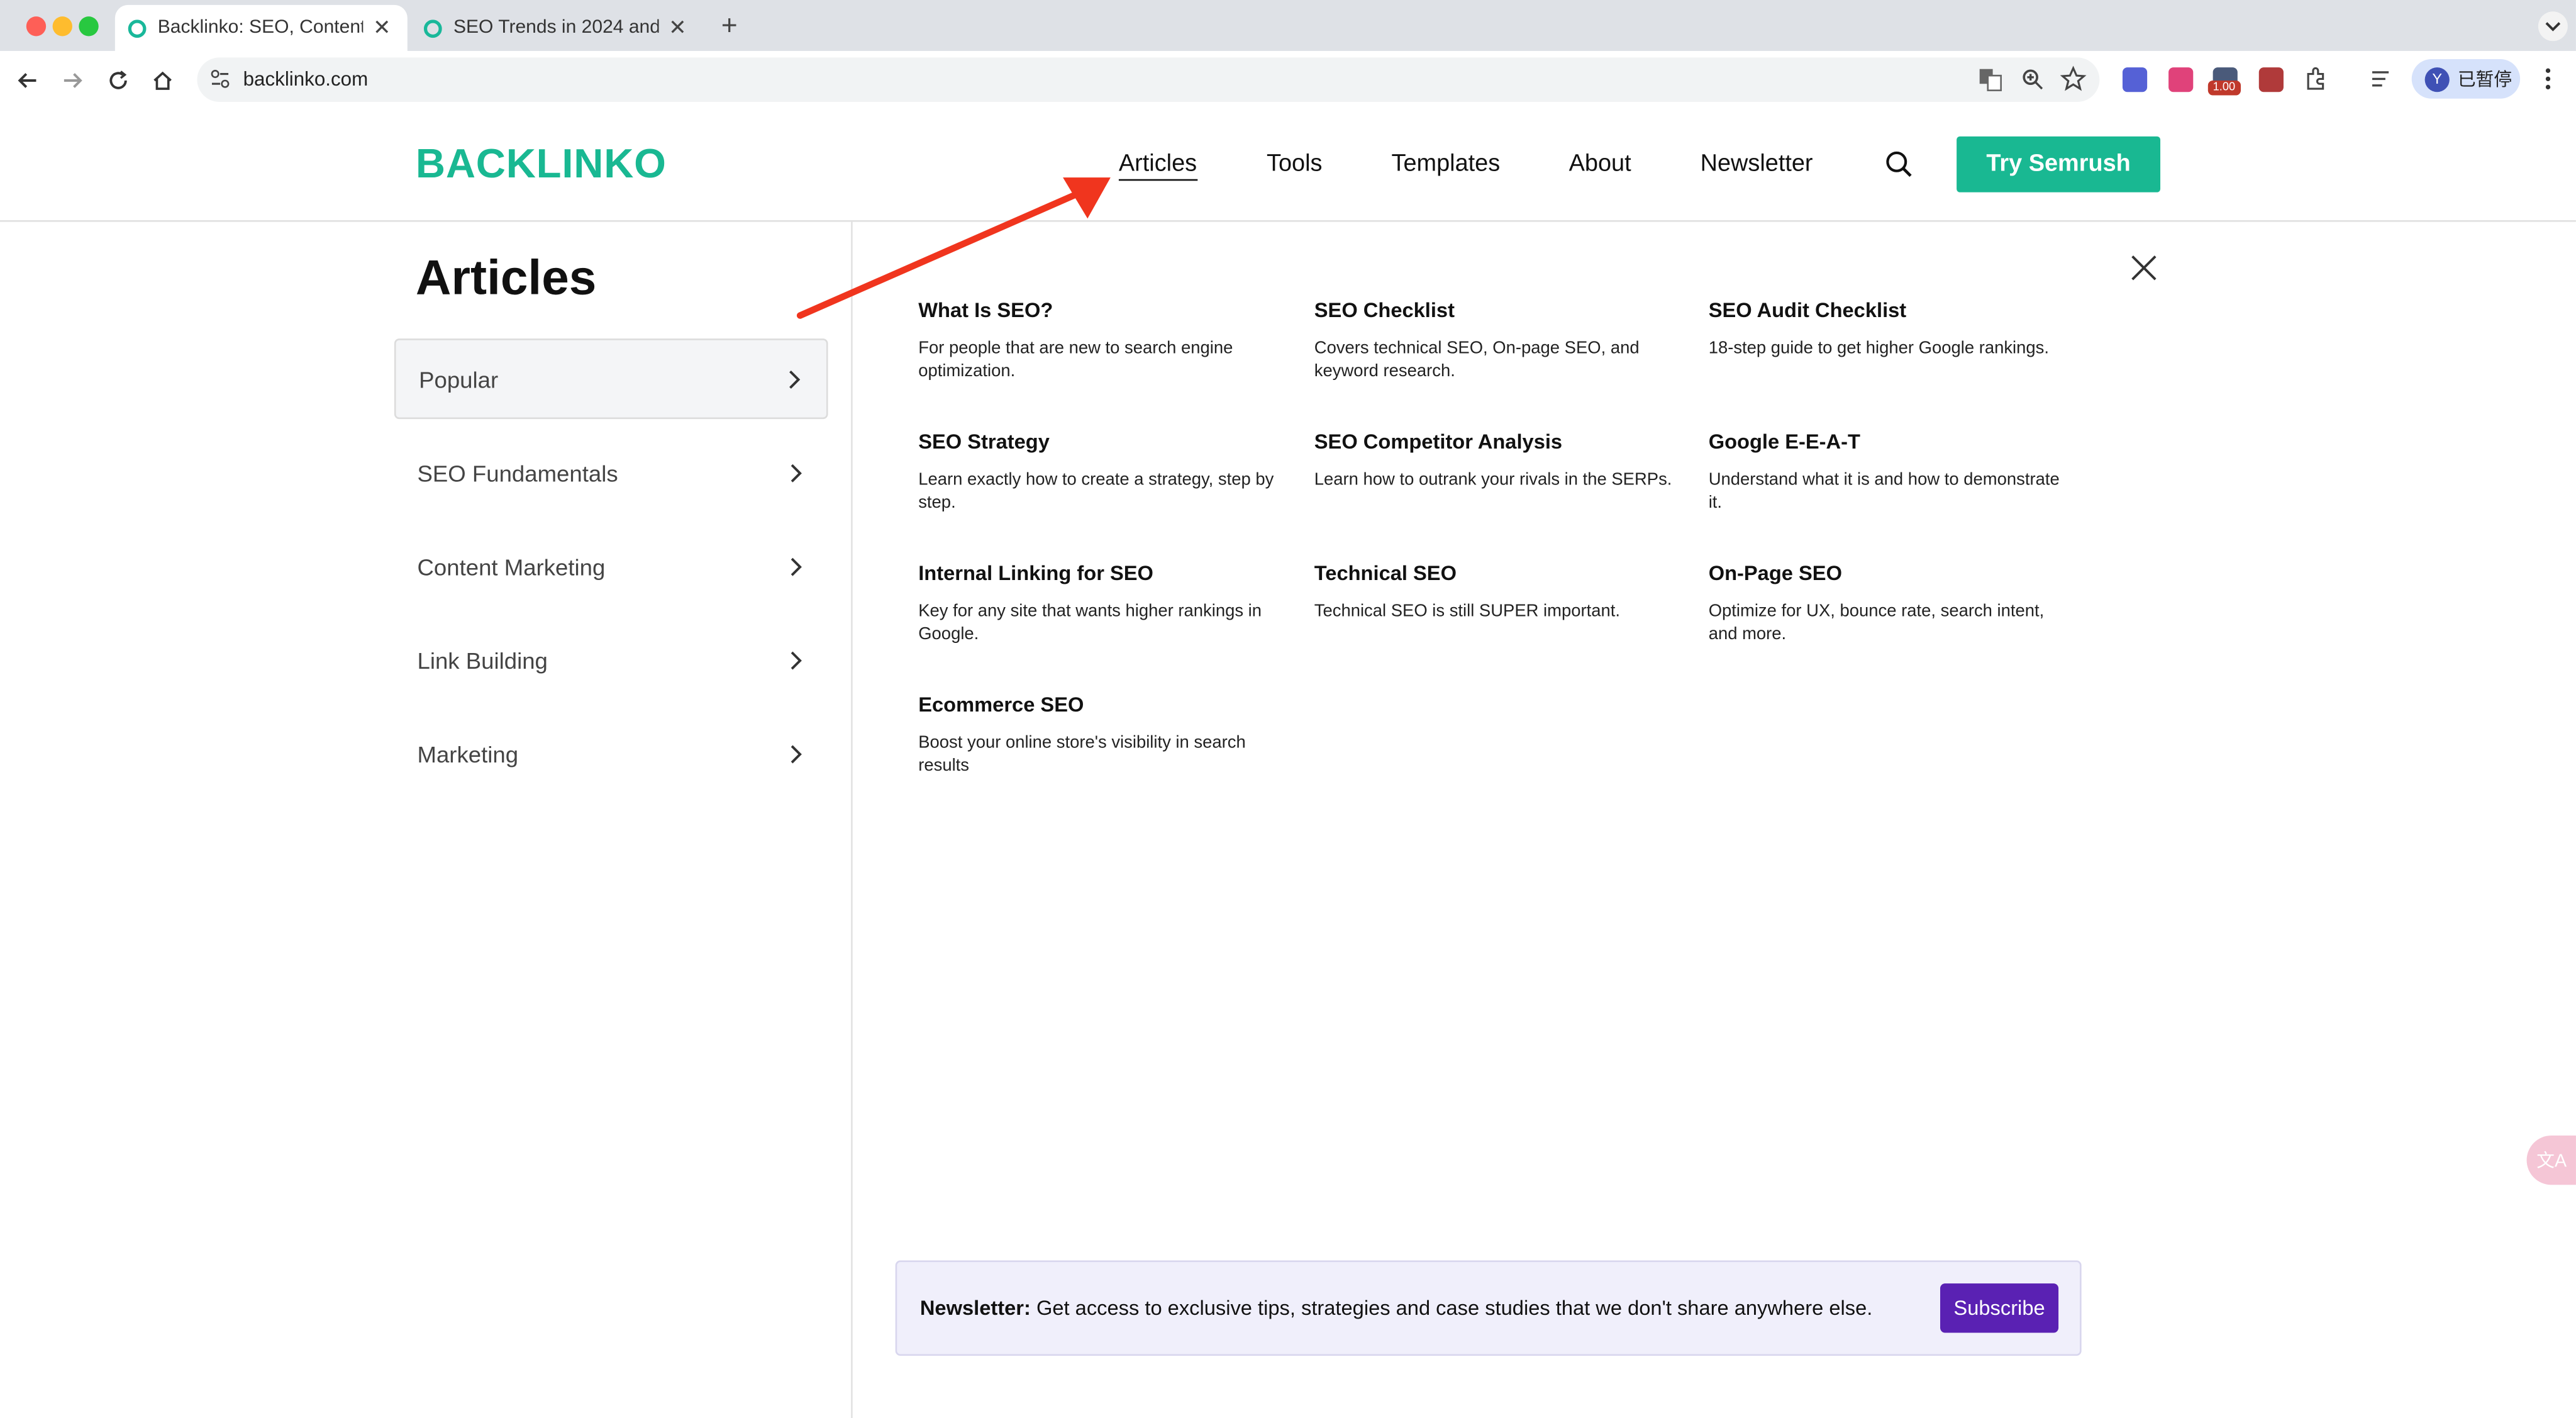 The image size is (2576, 1418). Describe the element at coordinates (1446, 164) in the screenshot. I see `nav-templates: Templates` at that location.